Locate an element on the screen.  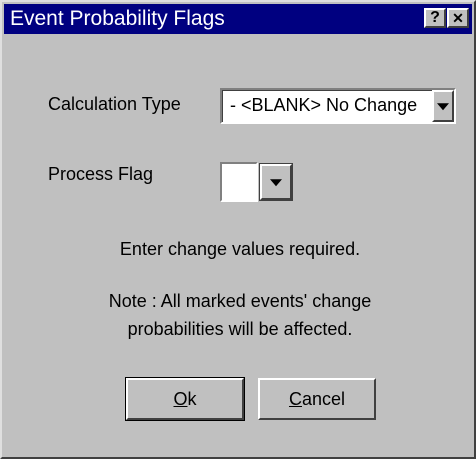
note-line-1: Note : All marked events' change is located at coordinates (240, 301).